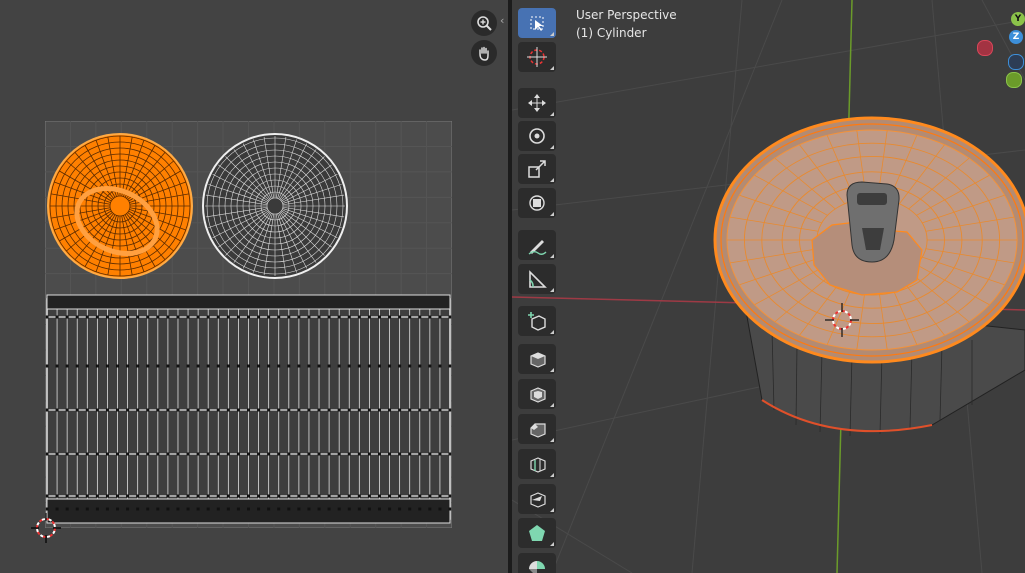 This screenshot has height=573, width=1025. I want to click on poly-build-tool, so click(537, 533).